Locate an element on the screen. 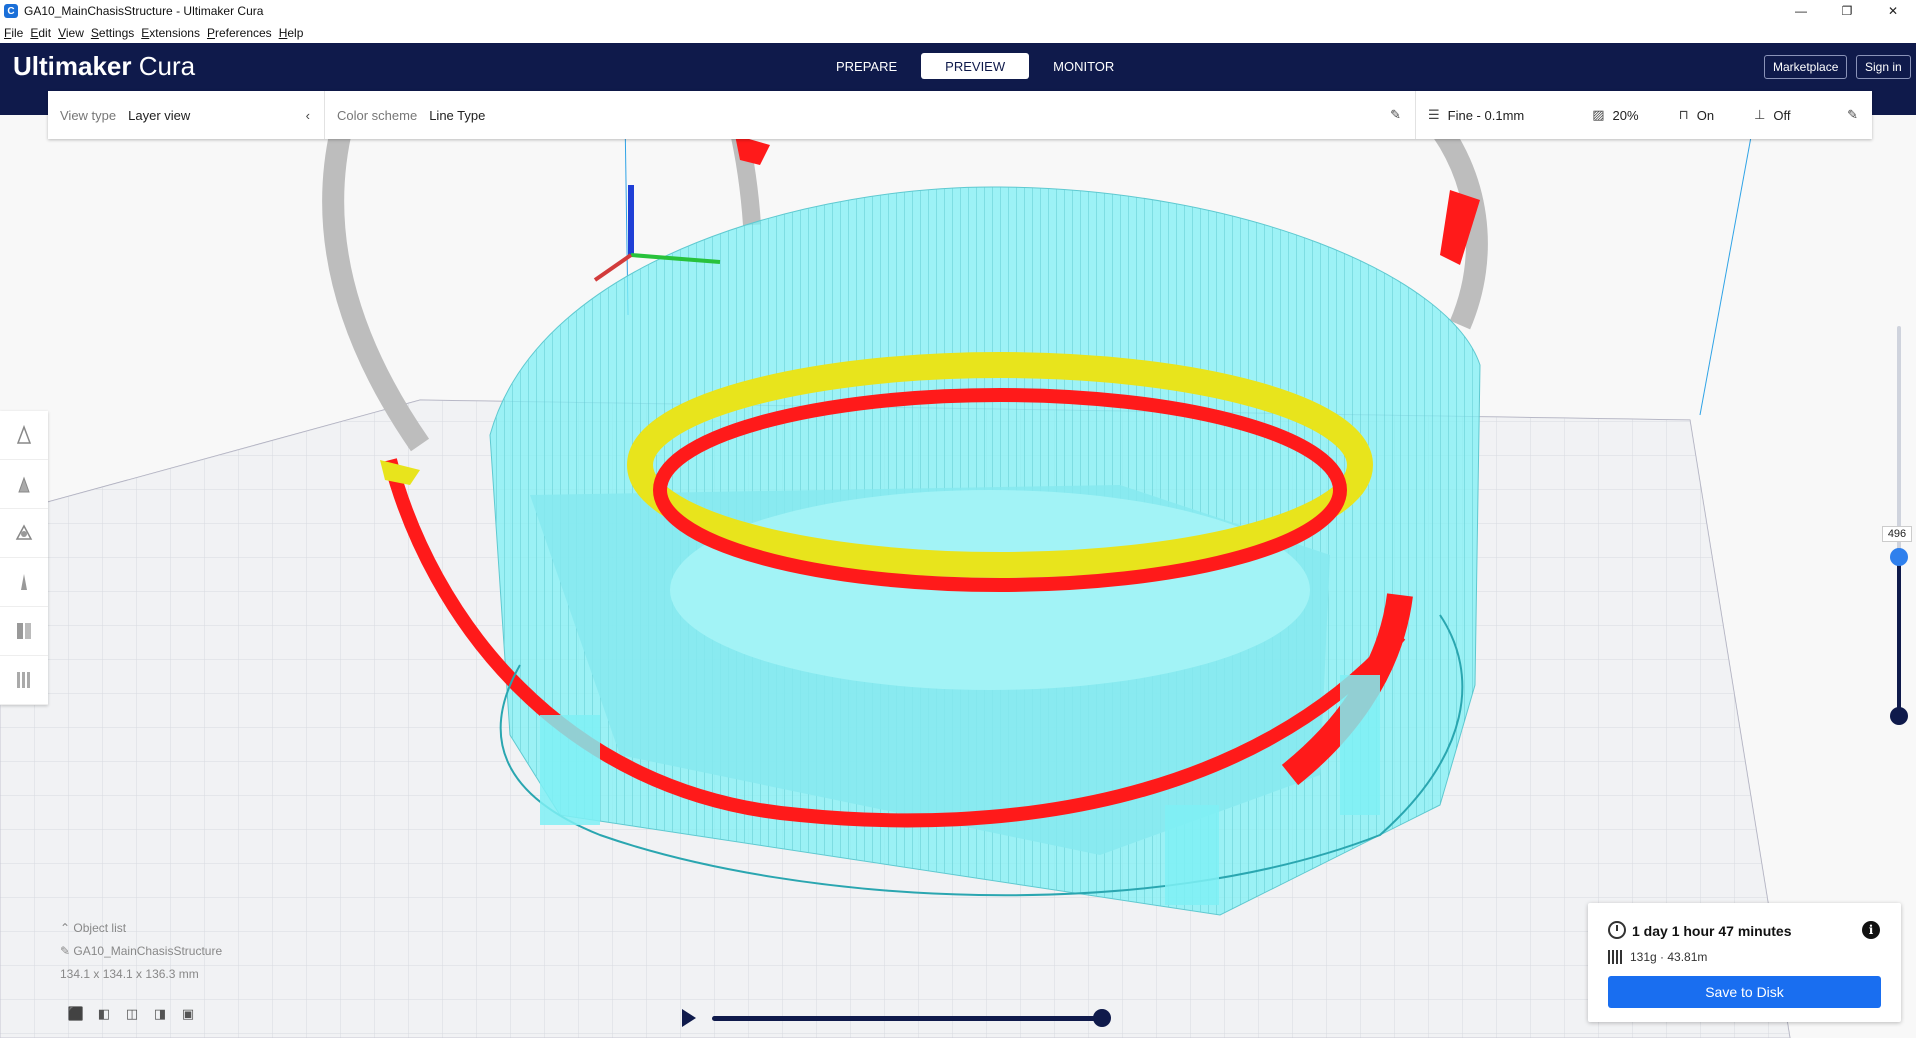 The width and height of the screenshot is (1916, 1038). tab-preview: PREVIEW is located at coordinates (975, 66).